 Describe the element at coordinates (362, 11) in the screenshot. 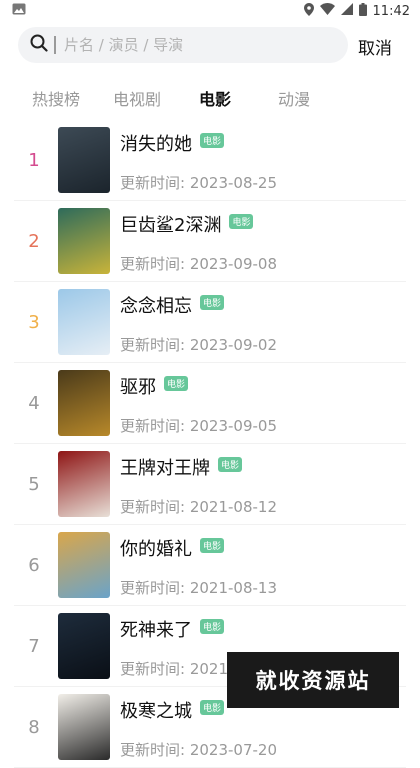

I see `battery-icon` at that location.